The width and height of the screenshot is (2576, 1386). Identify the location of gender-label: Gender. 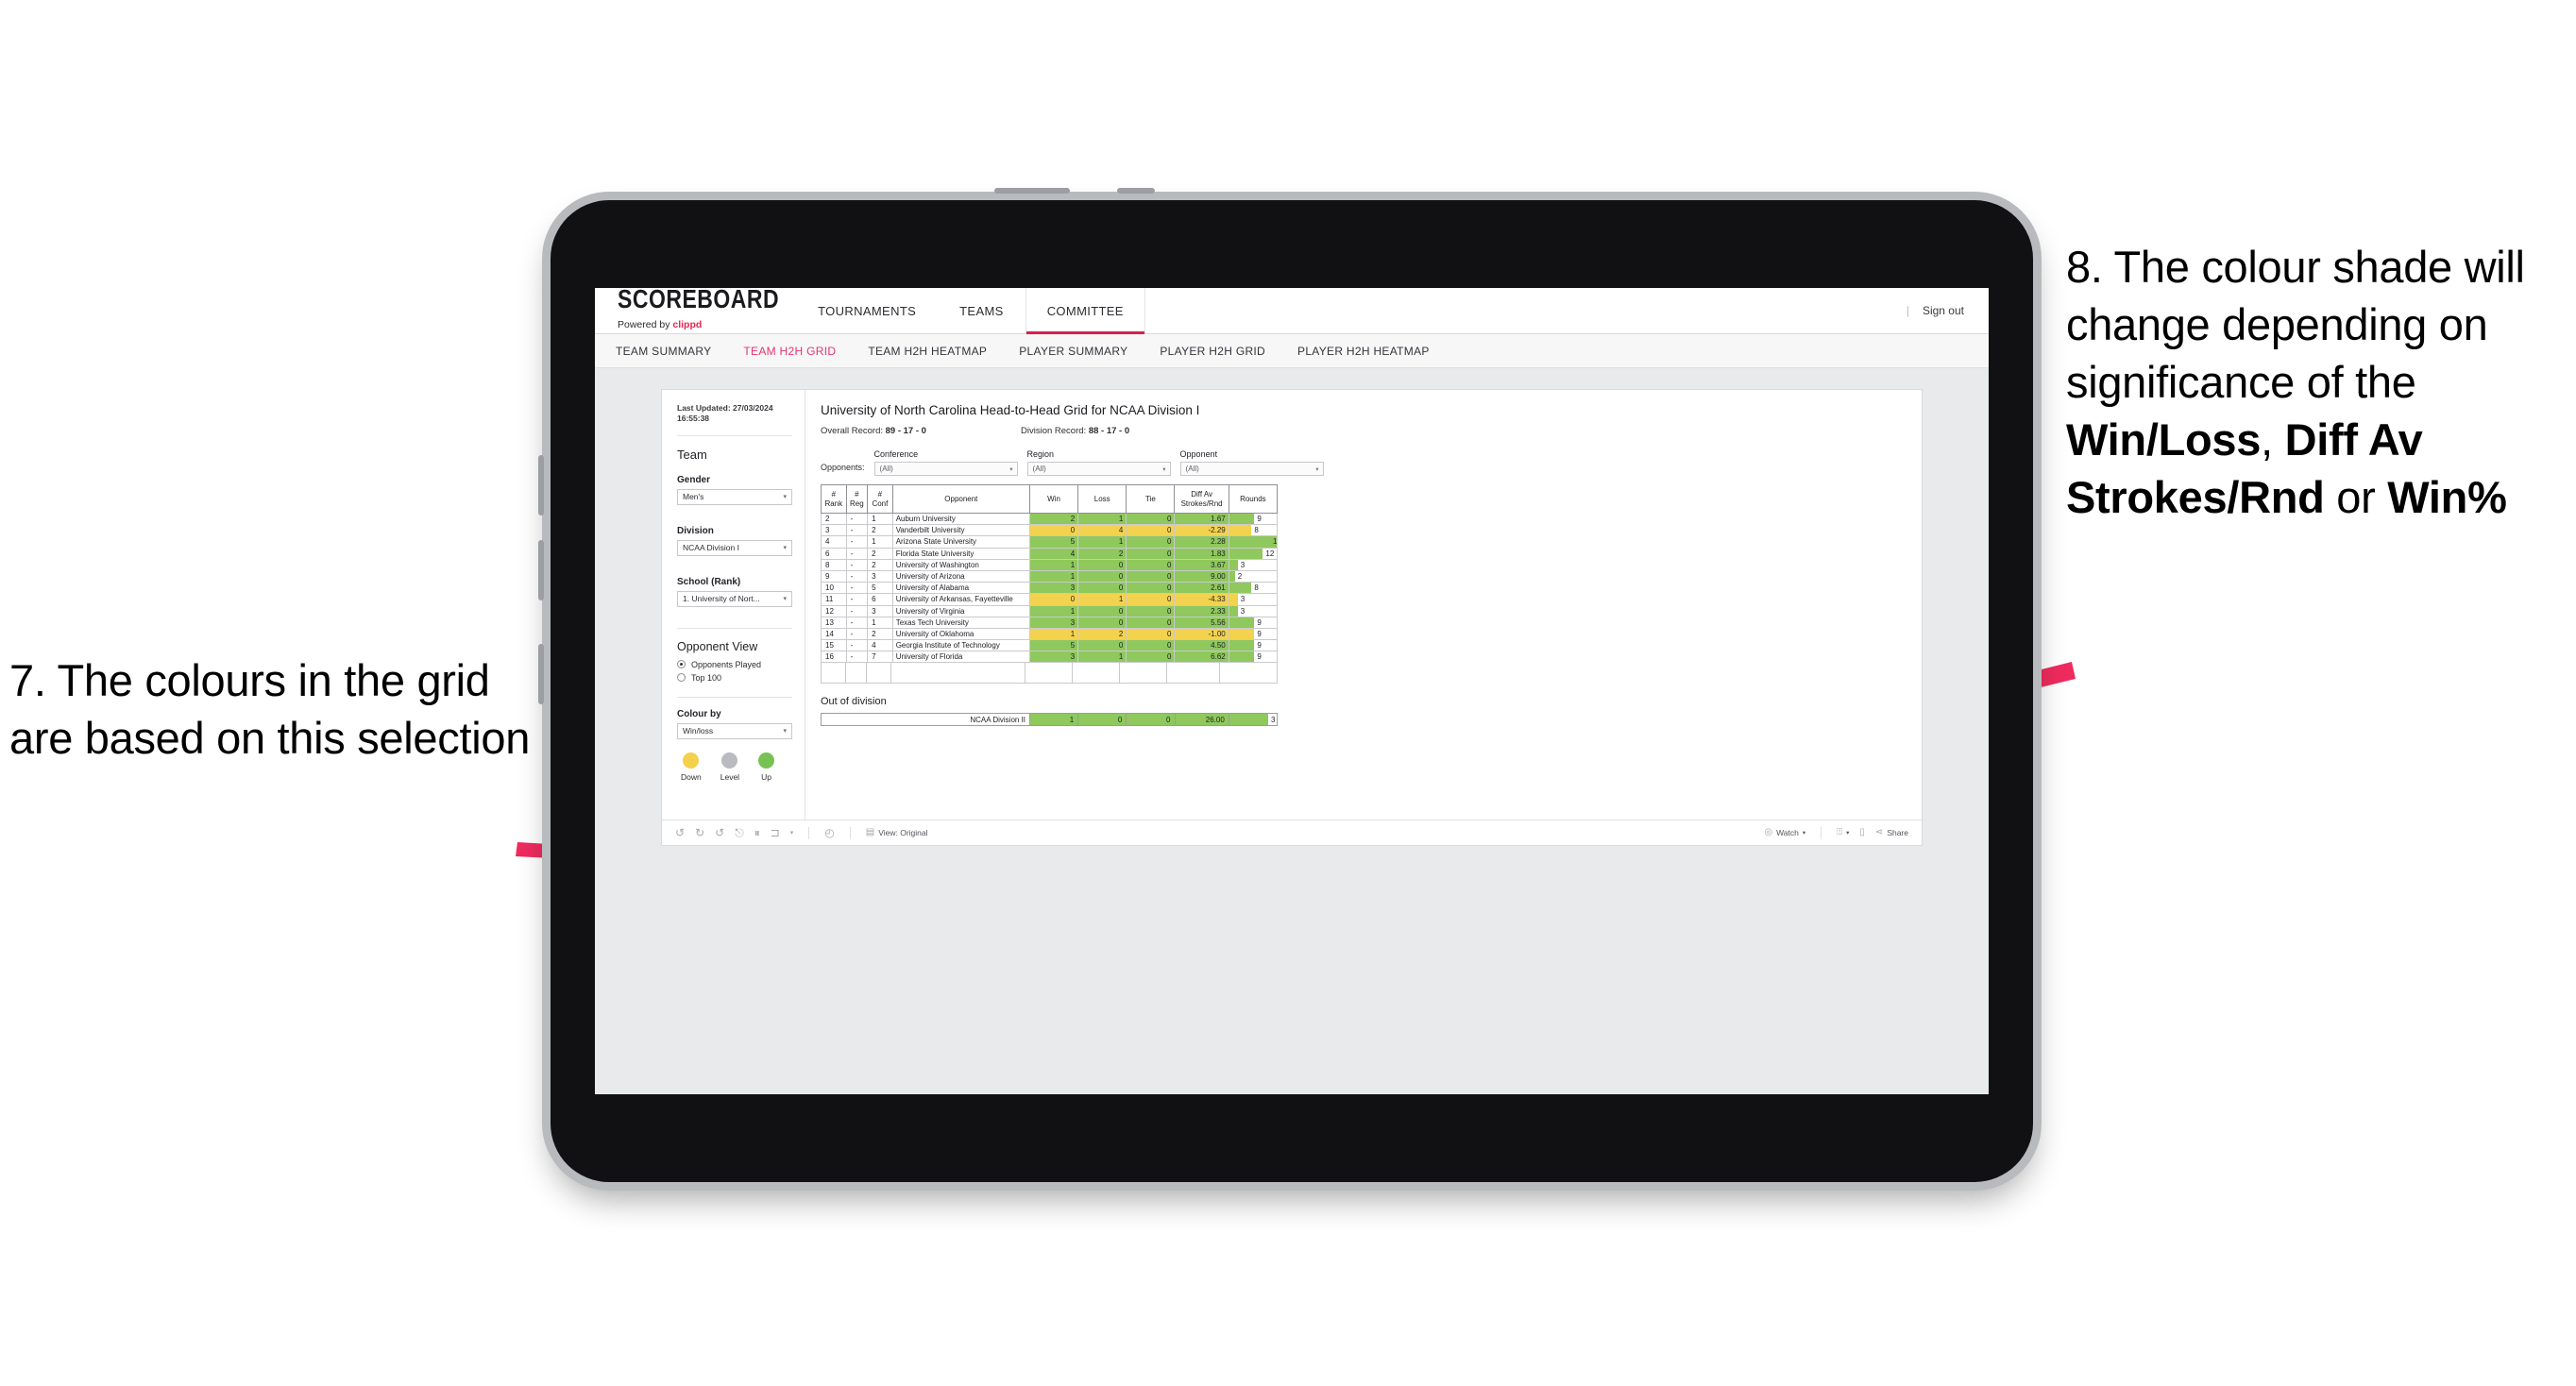
(694, 479).